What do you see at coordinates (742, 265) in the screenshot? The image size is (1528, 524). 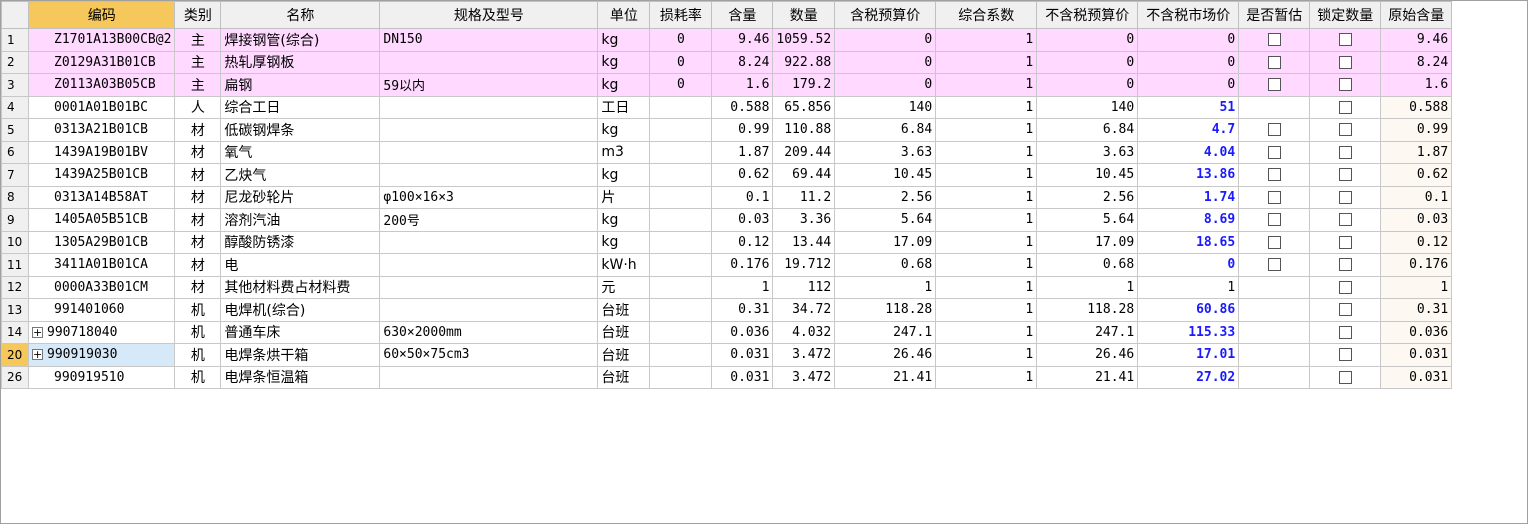 I see `cell-content: 0.176` at bounding box center [742, 265].